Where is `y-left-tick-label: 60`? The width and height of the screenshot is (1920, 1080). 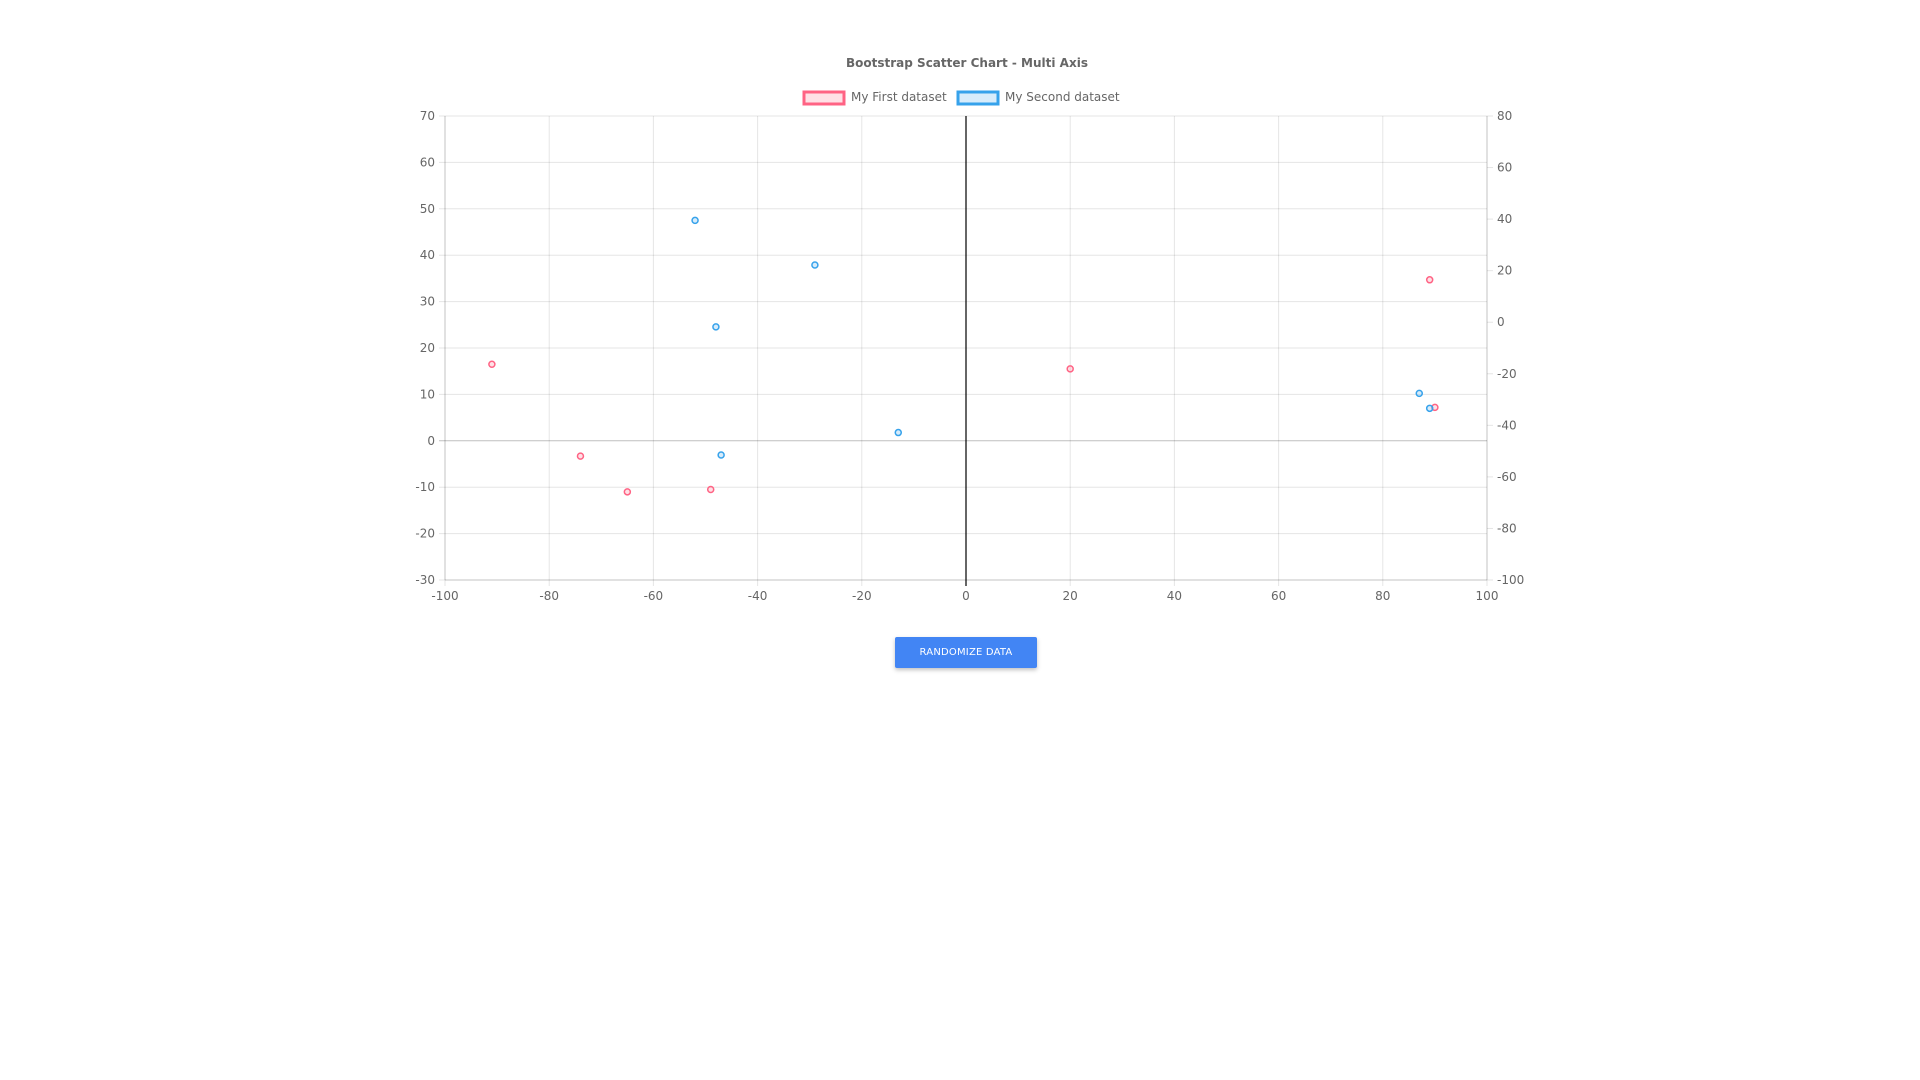
y-left-tick-label: 60 is located at coordinates (427, 162).